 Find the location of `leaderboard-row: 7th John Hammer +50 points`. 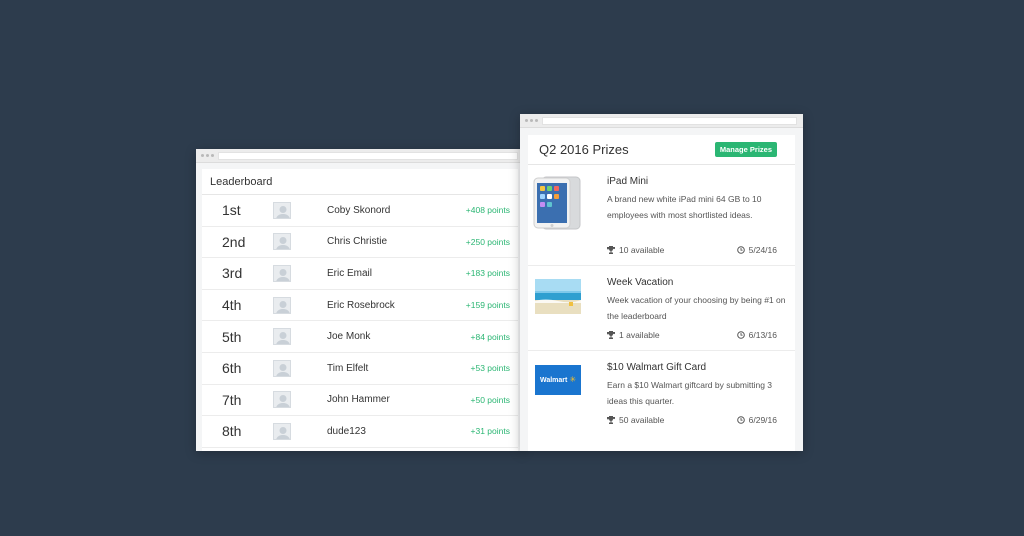

leaderboard-row: 7th John Hammer +50 points is located at coordinates (360, 401).